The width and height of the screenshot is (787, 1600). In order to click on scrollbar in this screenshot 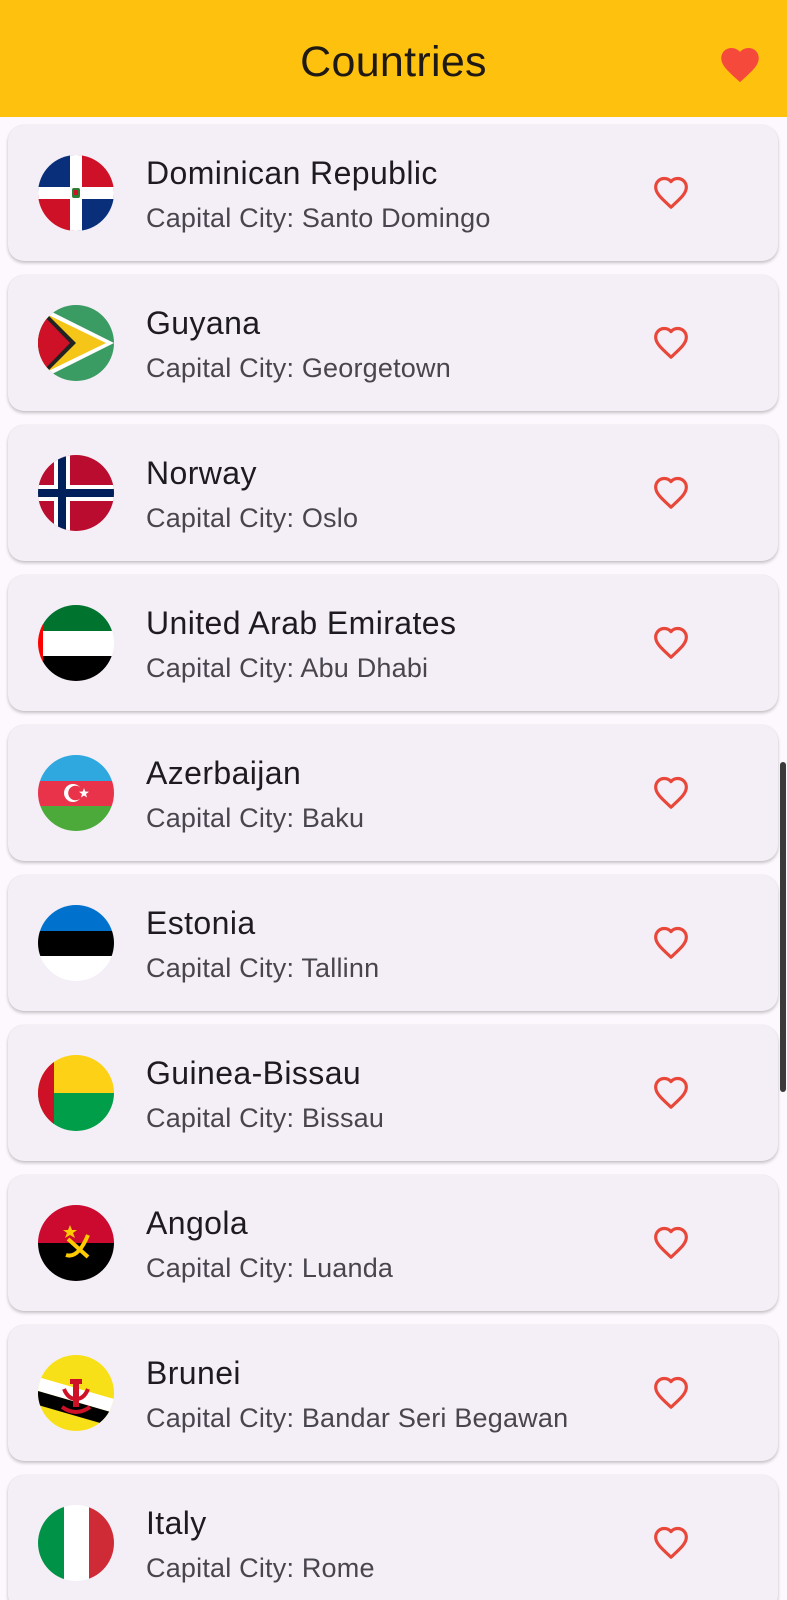, I will do `click(783, 927)`.